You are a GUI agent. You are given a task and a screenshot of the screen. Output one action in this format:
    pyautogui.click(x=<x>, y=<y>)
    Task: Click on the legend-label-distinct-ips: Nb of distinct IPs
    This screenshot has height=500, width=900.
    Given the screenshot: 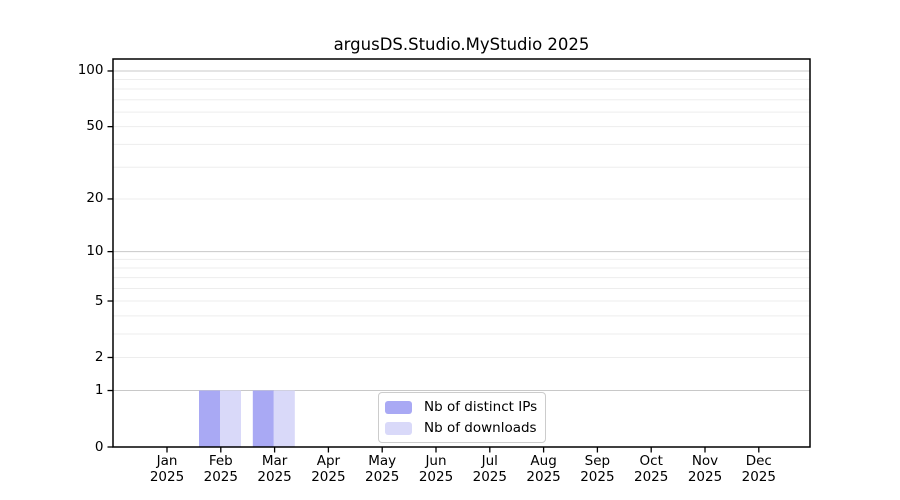 What is the action you would take?
    pyautogui.click(x=481, y=407)
    